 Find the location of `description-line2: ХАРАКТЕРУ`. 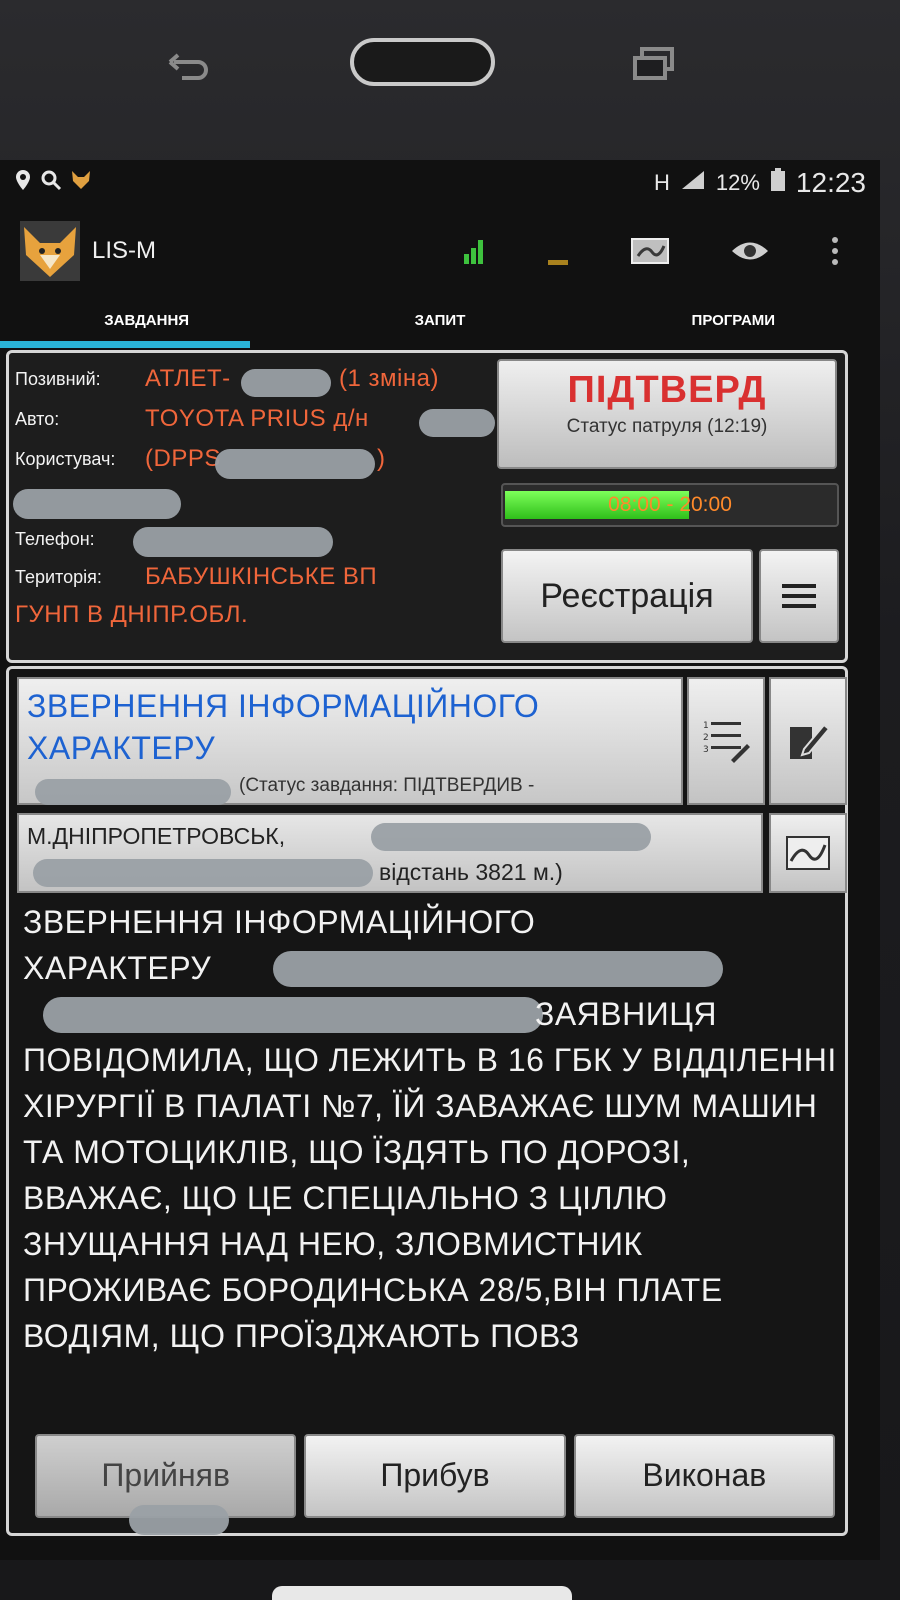

description-line2: ХАРАКТЕРУ is located at coordinates (117, 968).